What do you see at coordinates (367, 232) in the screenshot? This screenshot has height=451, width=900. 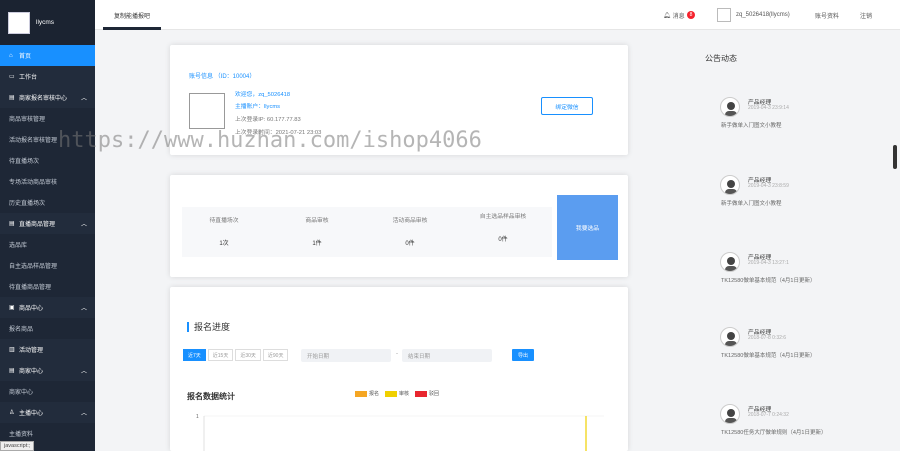 I see `stats-row: 待直播场次 1次 商品审核 1件 活动商品审核 0件 自主选品样品审核 0件` at bounding box center [367, 232].